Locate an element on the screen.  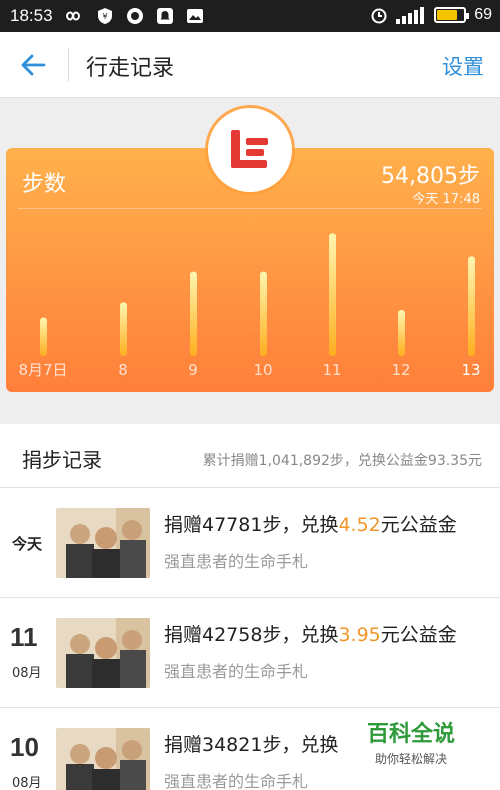
nav-divider is located at coordinates (68, 65).